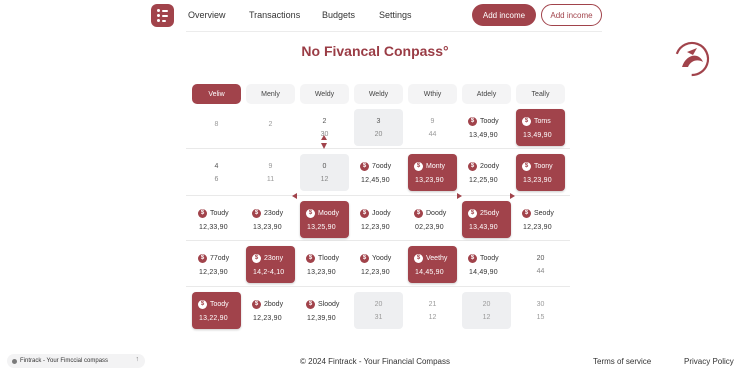  I want to click on cell-label: Moody, so click(329, 213).